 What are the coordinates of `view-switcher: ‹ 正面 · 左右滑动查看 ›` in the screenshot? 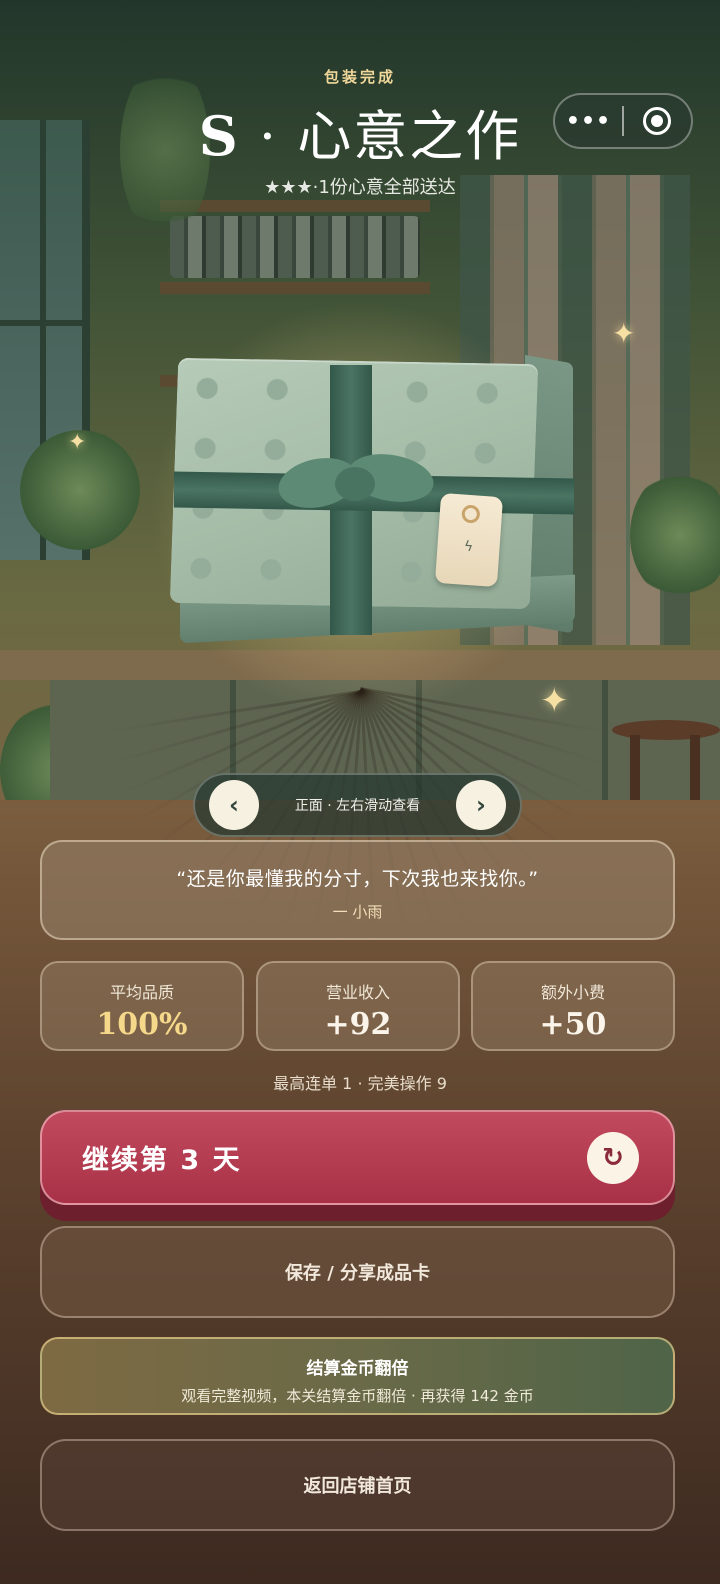 It's located at (357, 805).